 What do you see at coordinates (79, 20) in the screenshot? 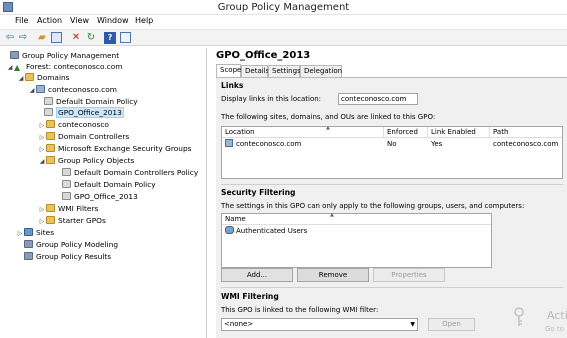
I see `menu-view: View` at bounding box center [79, 20].